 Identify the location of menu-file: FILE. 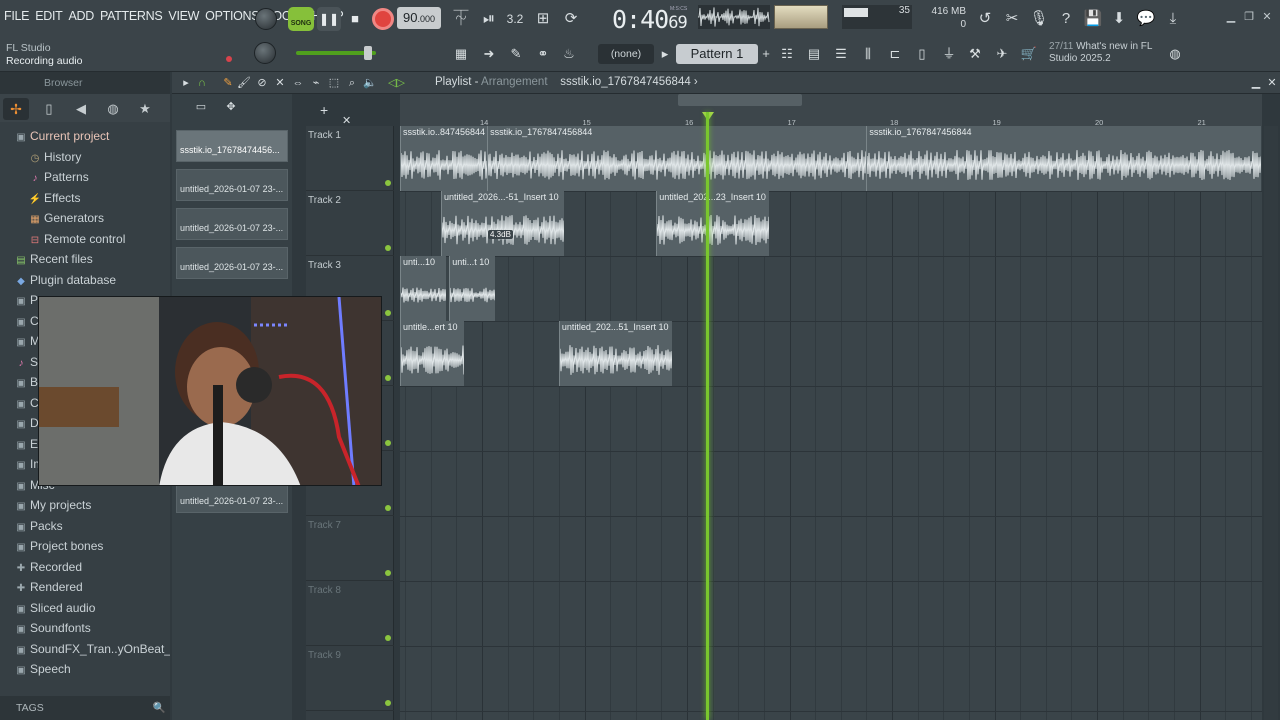
(17, 16).